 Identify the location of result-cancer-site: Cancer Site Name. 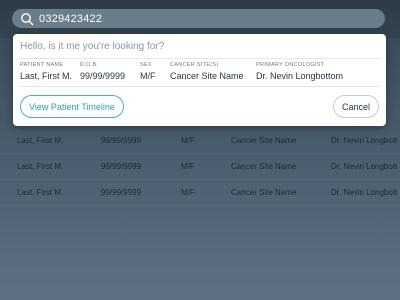
(207, 76).